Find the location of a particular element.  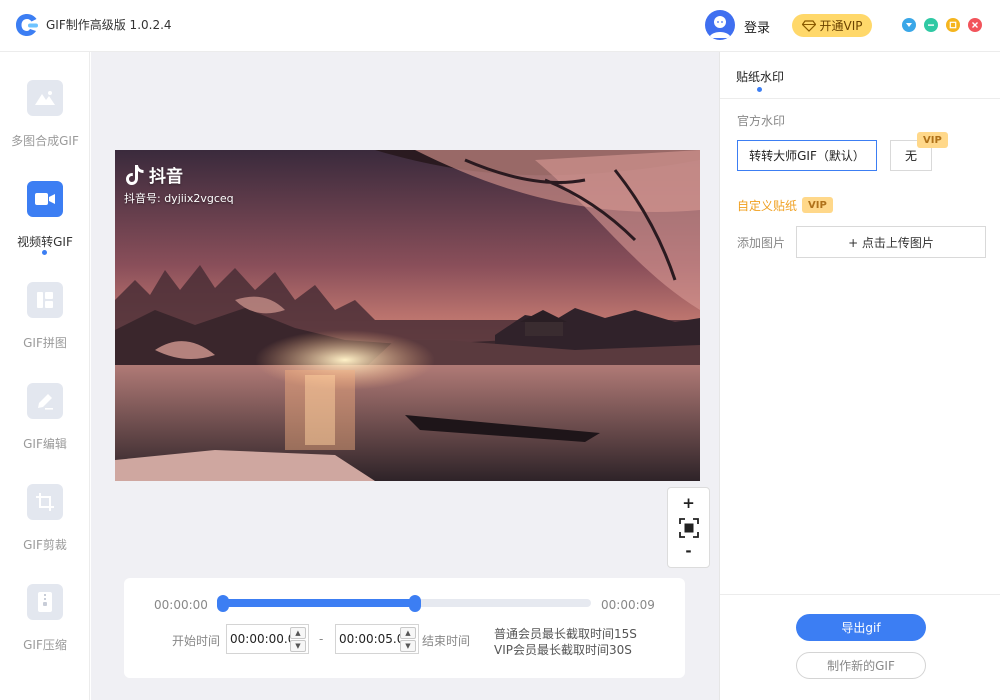

official-watermark-title: 官方水印 is located at coordinates (761, 121).